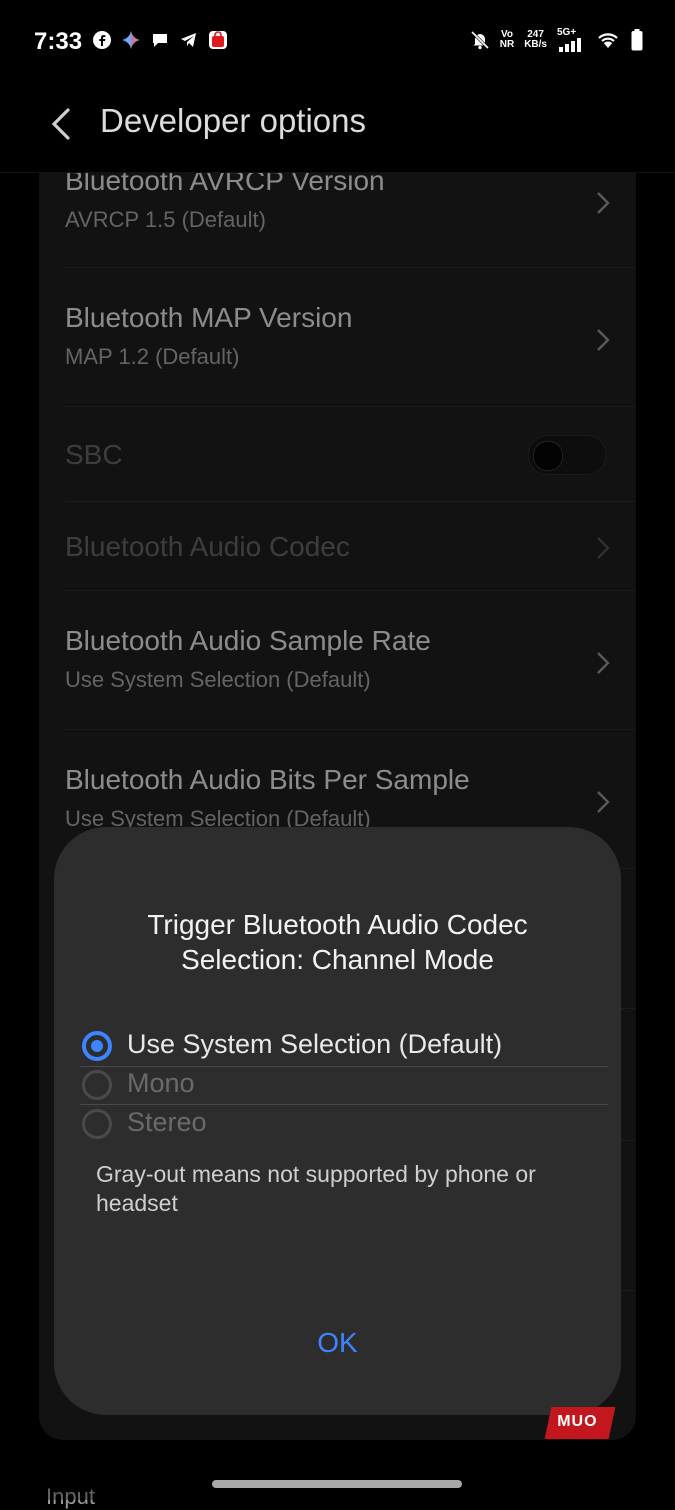 The width and height of the screenshot is (675, 1510). I want to click on telegram-icon, so click(188, 40).